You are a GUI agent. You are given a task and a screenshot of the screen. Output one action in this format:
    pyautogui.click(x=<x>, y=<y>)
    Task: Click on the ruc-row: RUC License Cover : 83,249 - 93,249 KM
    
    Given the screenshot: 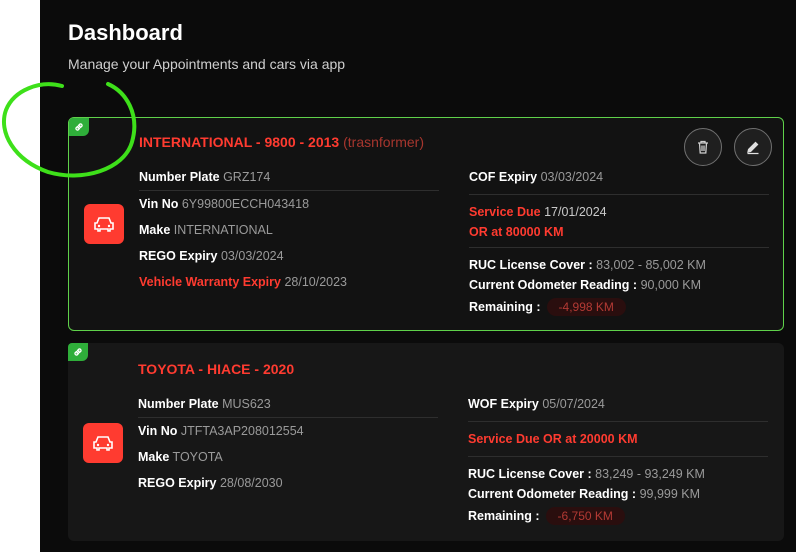 What is the action you would take?
    pyautogui.click(x=618, y=470)
    